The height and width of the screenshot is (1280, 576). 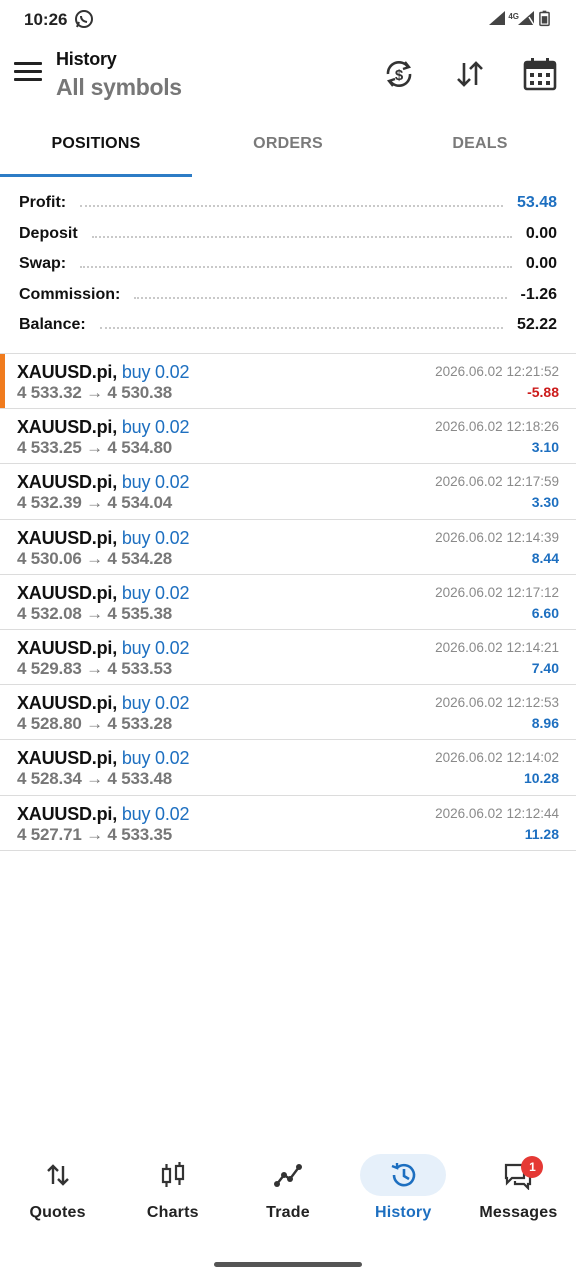 What do you see at coordinates (545, 667) in the screenshot?
I see `position-profit: 7.40` at bounding box center [545, 667].